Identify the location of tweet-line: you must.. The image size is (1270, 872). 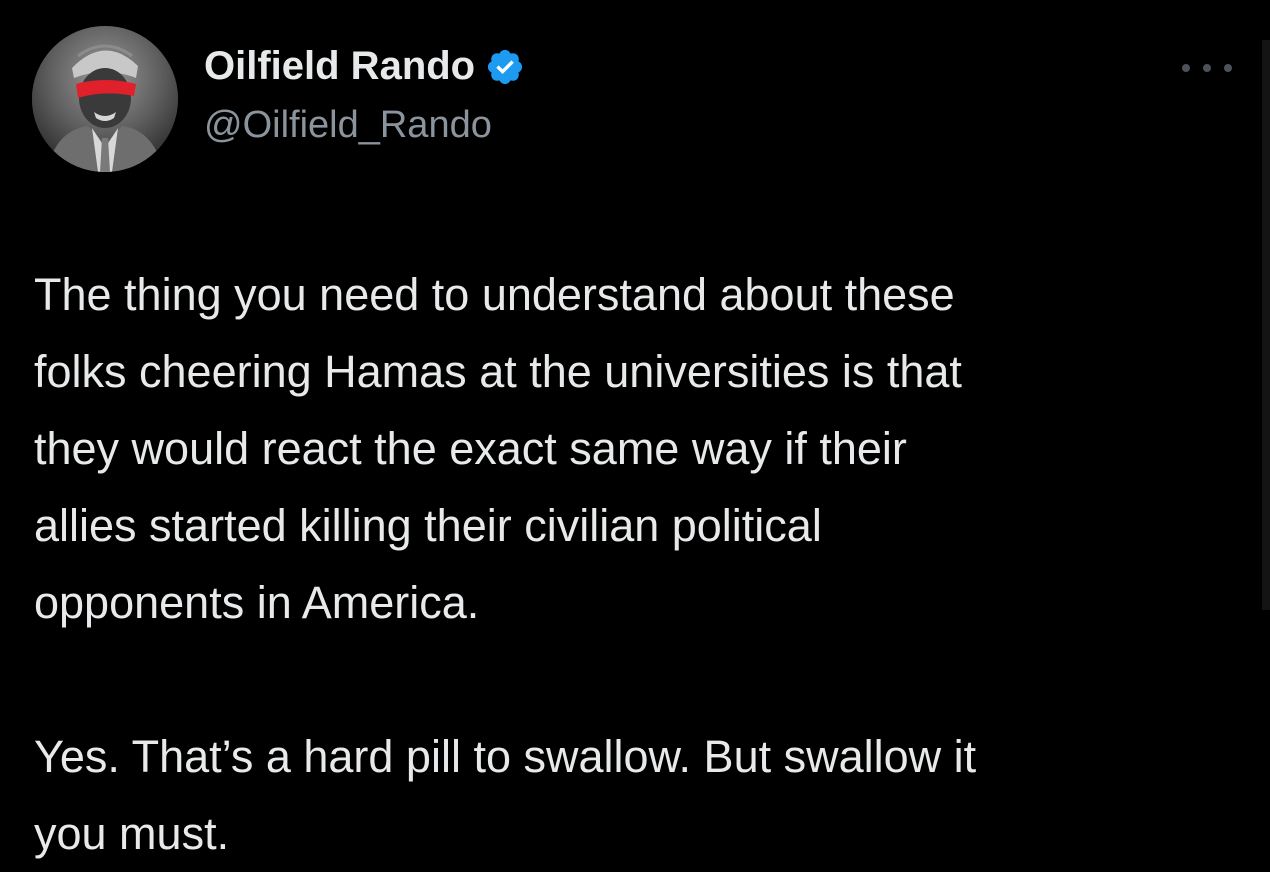
(132, 833).